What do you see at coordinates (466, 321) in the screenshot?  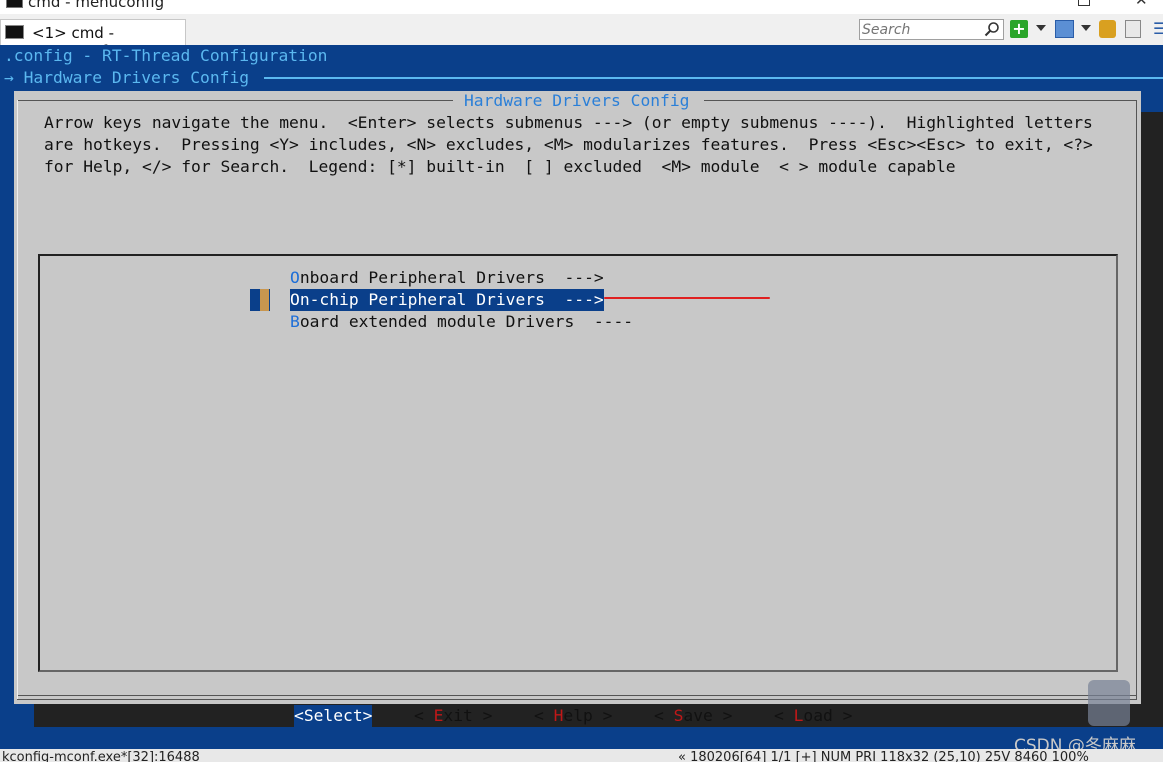 I see `menu-item-label: oard extended module Drivers ----` at bounding box center [466, 321].